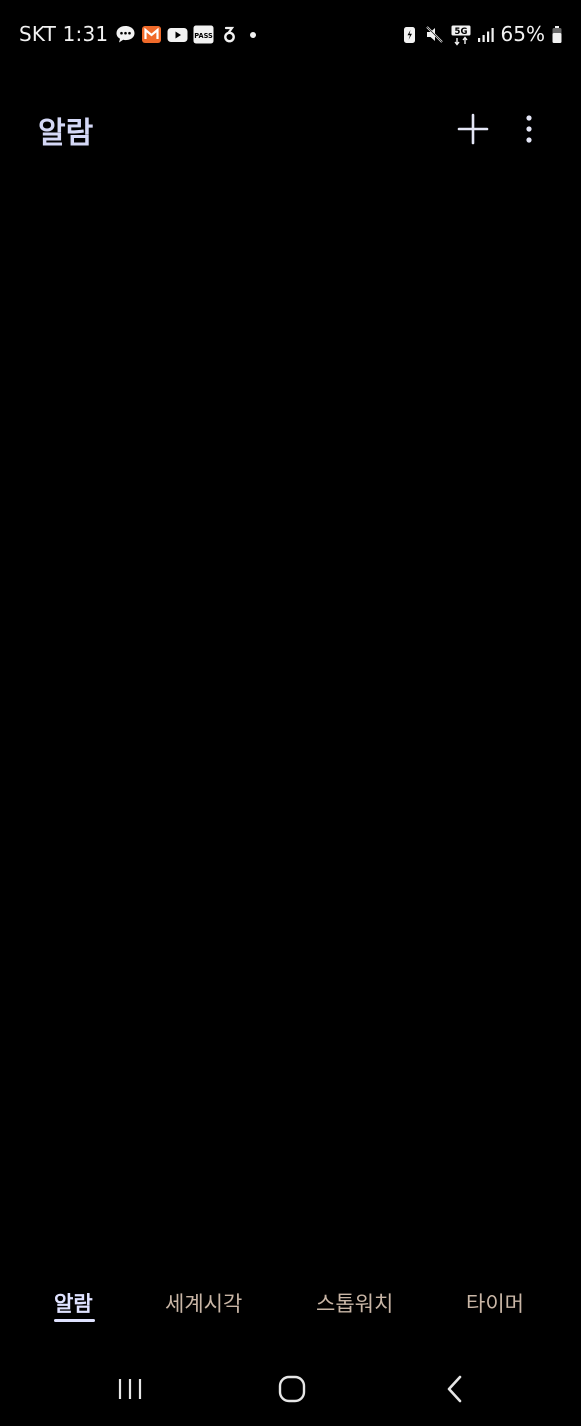 This screenshot has width=581, height=1426. What do you see at coordinates (290, 130) in the screenshot?
I see `app-header: 알람` at bounding box center [290, 130].